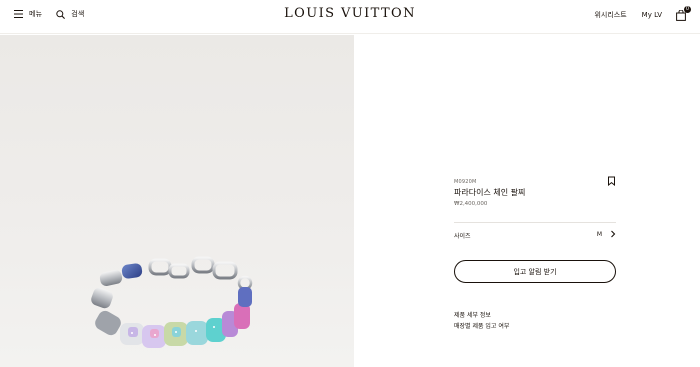  What do you see at coordinates (599, 234) in the screenshot?
I see `size-value: M` at bounding box center [599, 234].